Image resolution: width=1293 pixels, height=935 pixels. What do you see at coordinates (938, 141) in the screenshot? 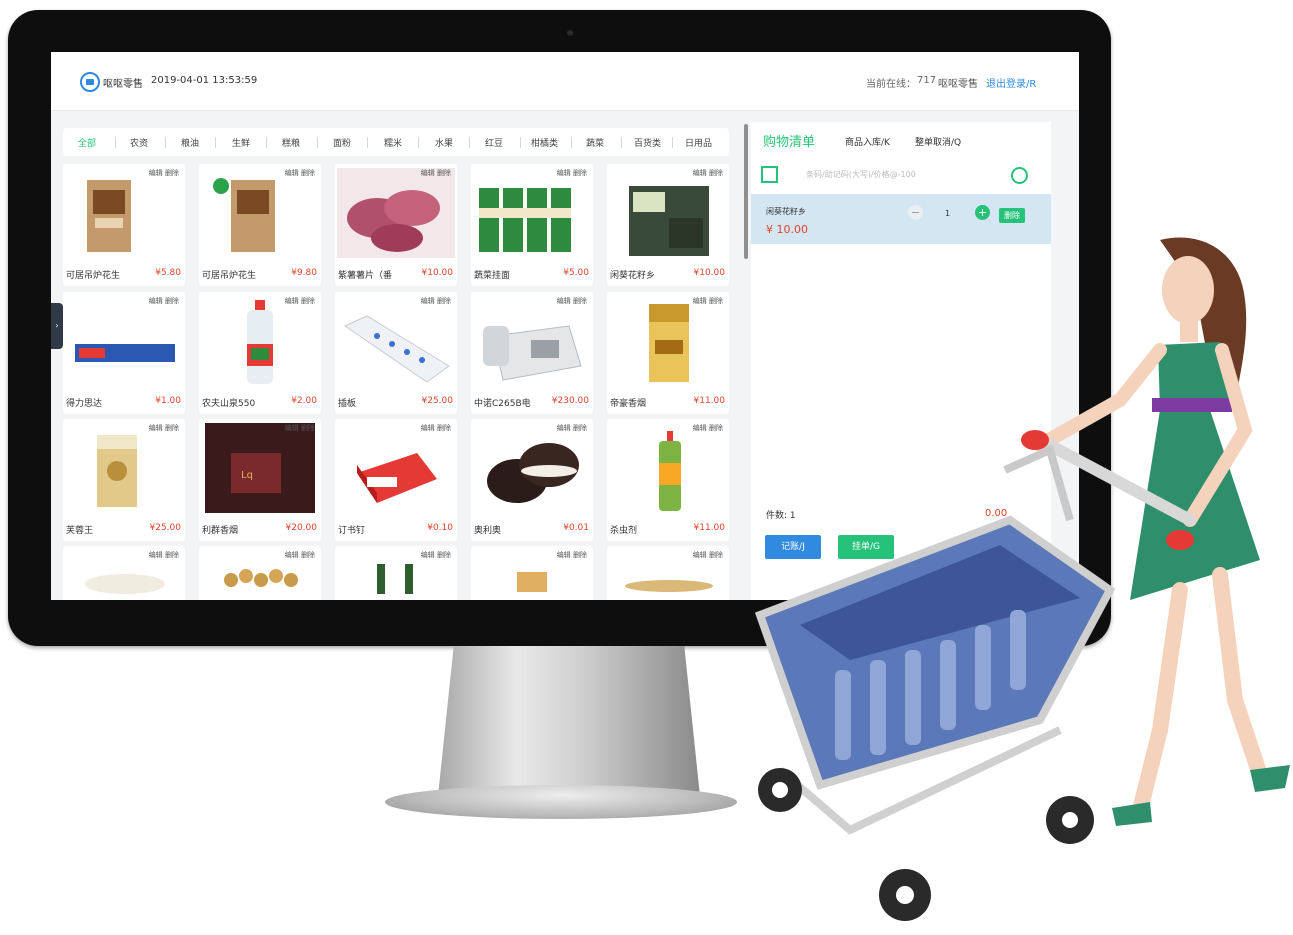
I see `cancel-order-tab: 整单取消/Q` at bounding box center [938, 141].